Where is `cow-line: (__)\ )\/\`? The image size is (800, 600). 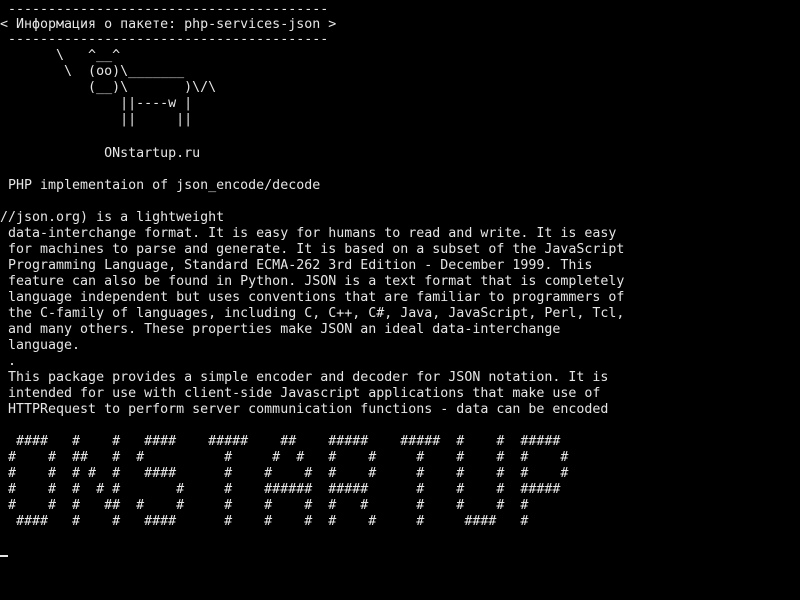 cow-line: (__)\ )\/\ is located at coordinates (108, 87).